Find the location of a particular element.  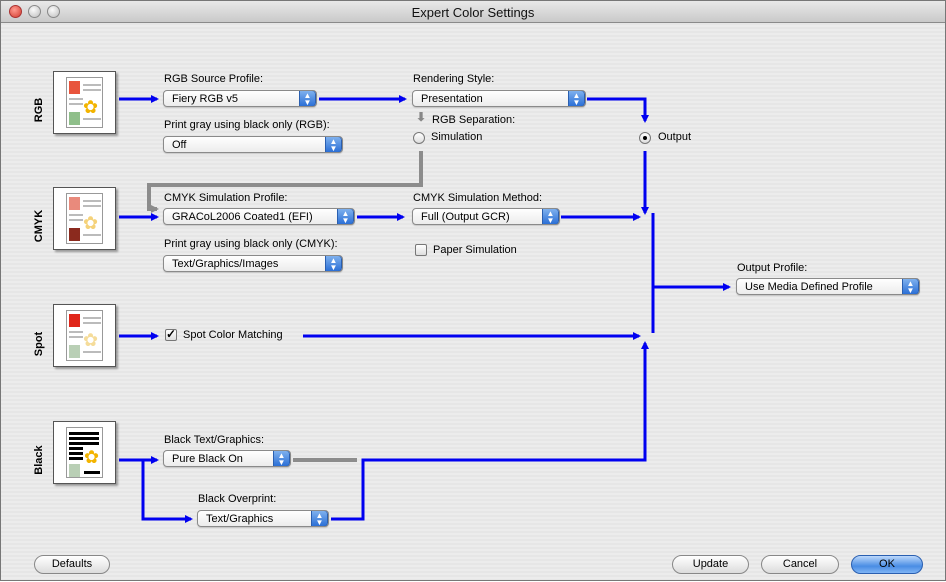

rgb-gray-popup: Off ▲ ▼ is located at coordinates (253, 144).